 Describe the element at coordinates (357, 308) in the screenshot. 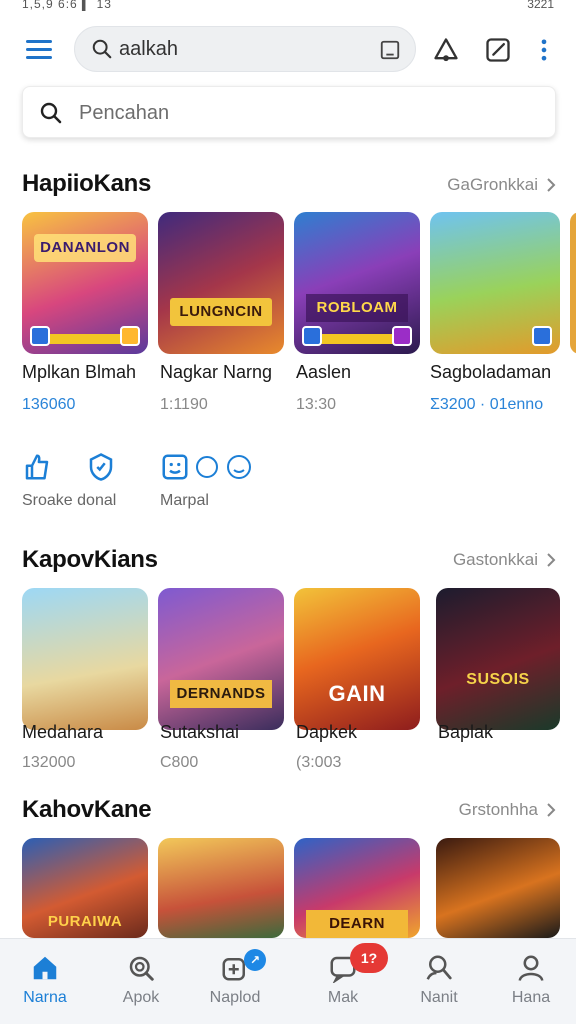

I see `game-banner-text: ROBLOAM` at that location.